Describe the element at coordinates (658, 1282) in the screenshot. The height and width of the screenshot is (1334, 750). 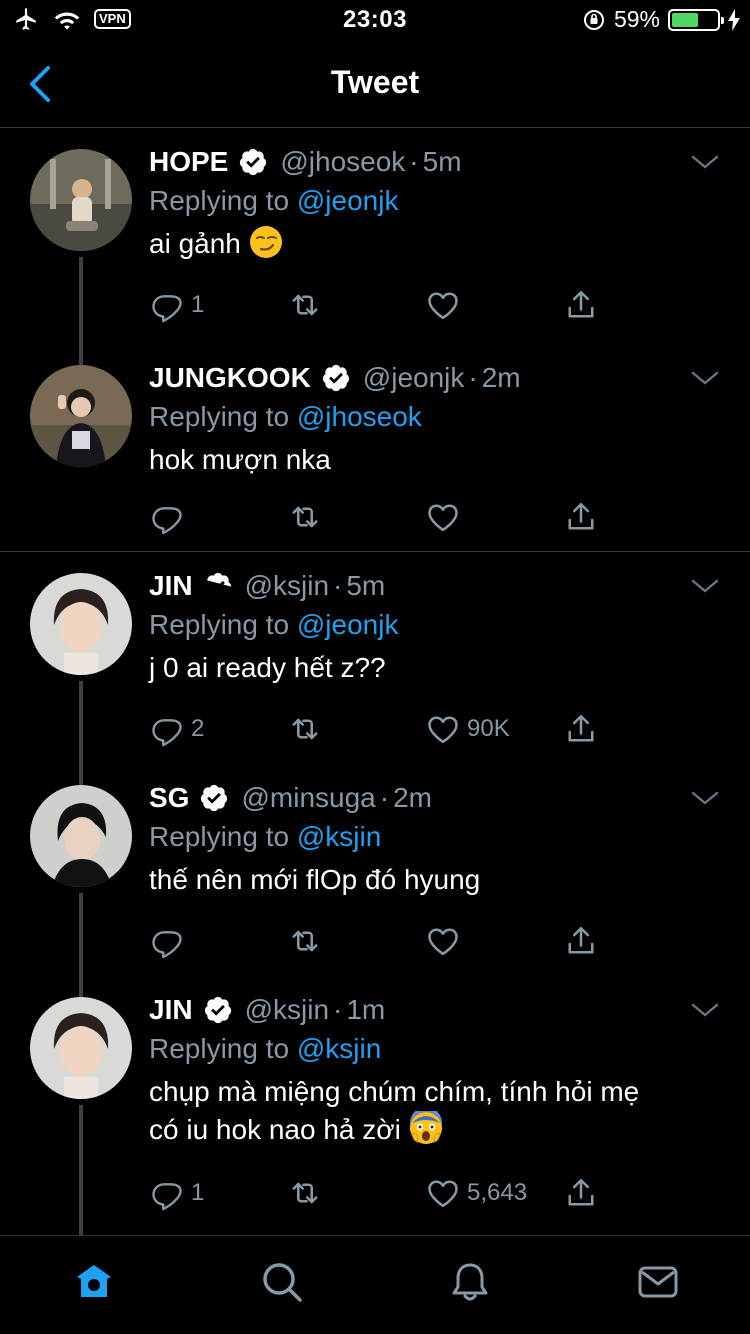
I see `messages-icon` at that location.